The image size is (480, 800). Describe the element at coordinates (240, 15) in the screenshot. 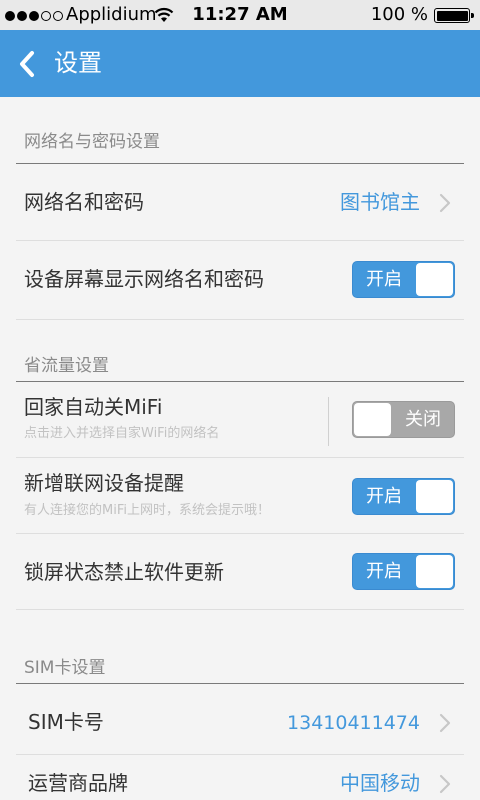

I see `status-bar: Applidium 11:27 AM 100 %` at that location.